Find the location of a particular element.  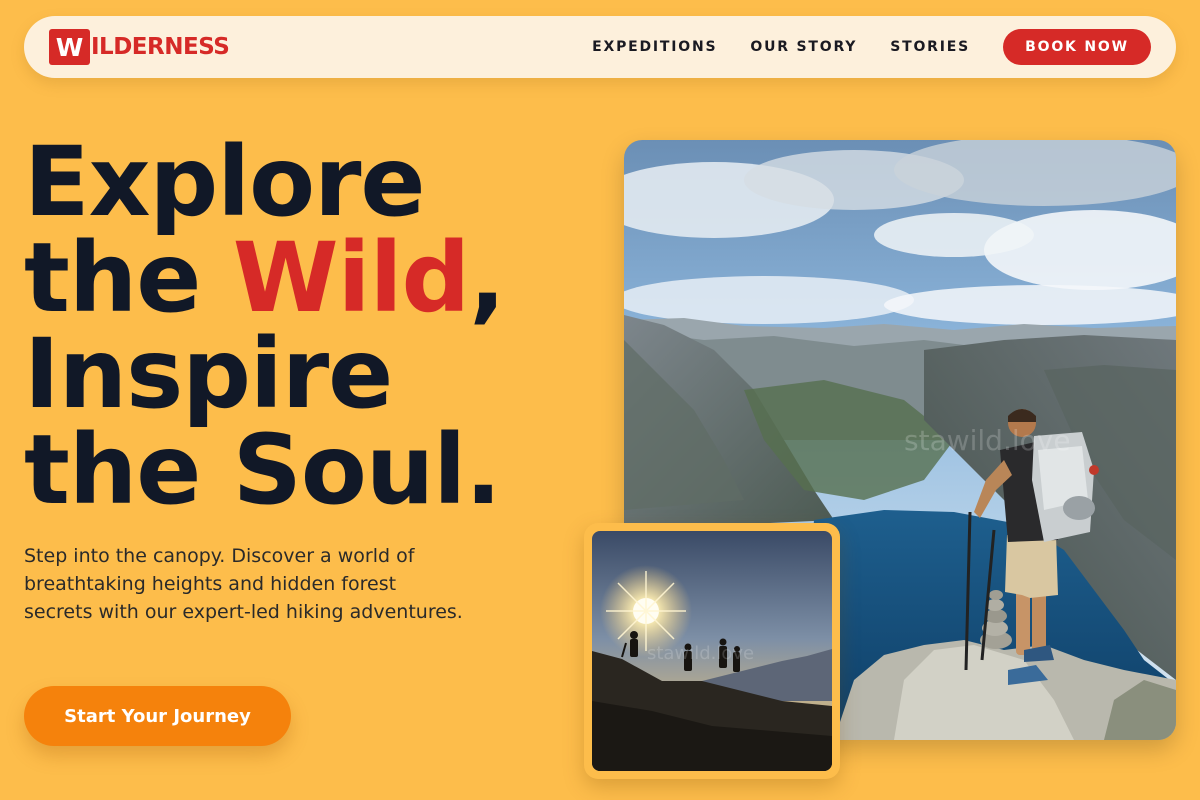

nav-link-expeditions: EXPEDITIONS is located at coordinates (654, 47).